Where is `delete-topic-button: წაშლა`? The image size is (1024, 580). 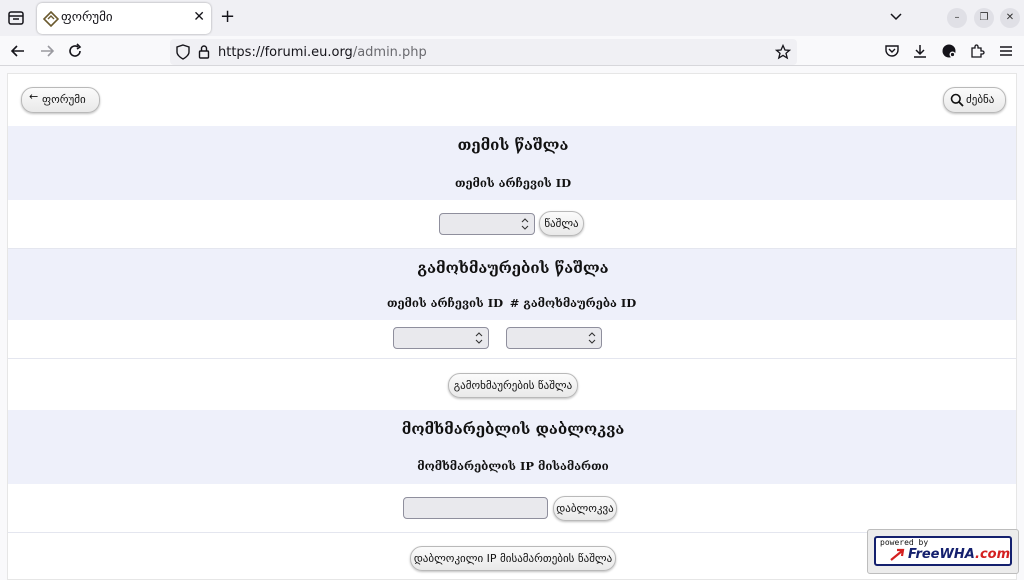
delete-topic-button: წაშლა is located at coordinates (561, 223).